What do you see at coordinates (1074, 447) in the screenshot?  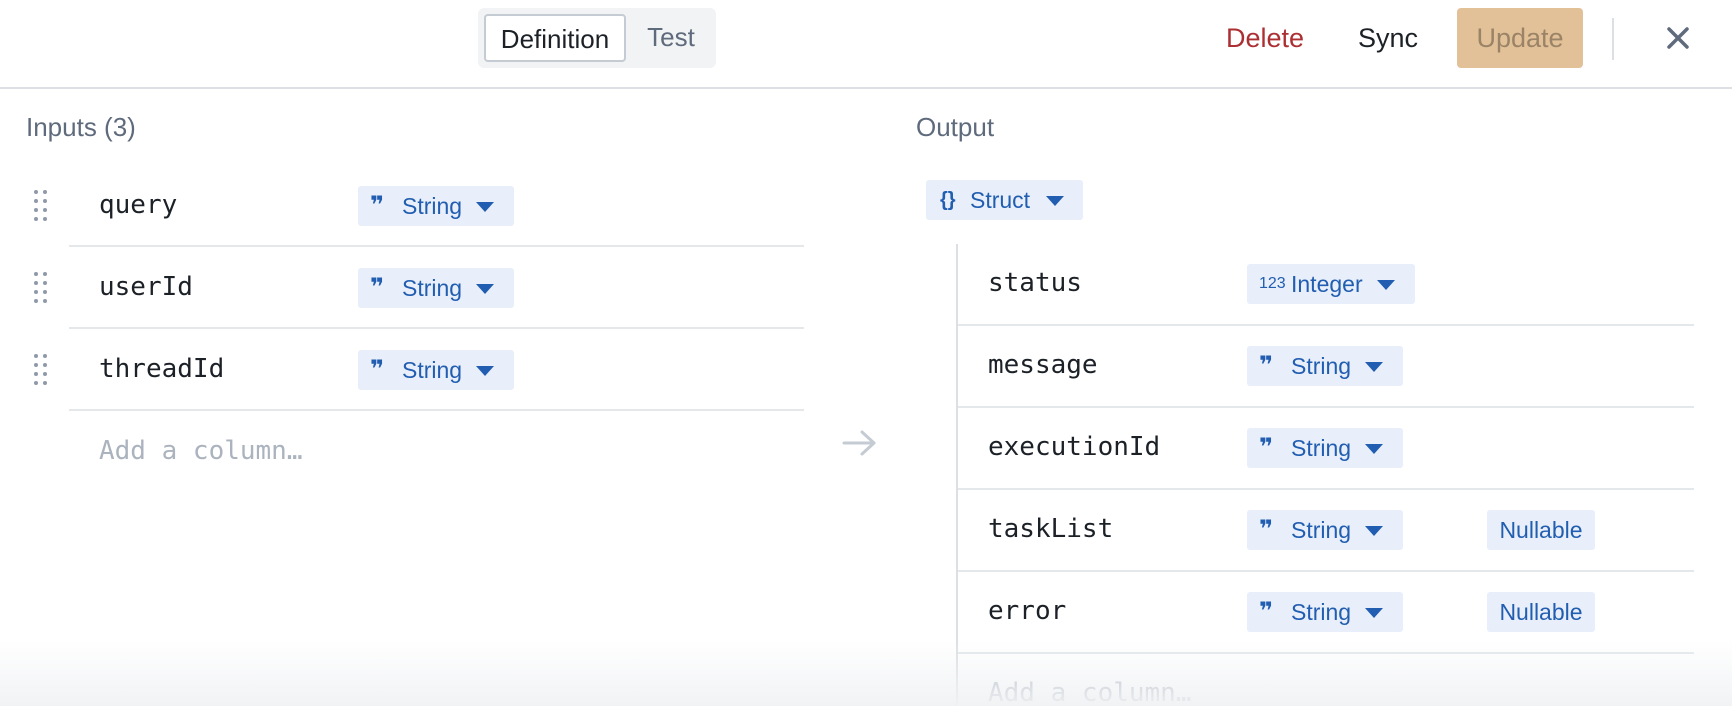 I see `output-field-name: executionId` at bounding box center [1074, 447].